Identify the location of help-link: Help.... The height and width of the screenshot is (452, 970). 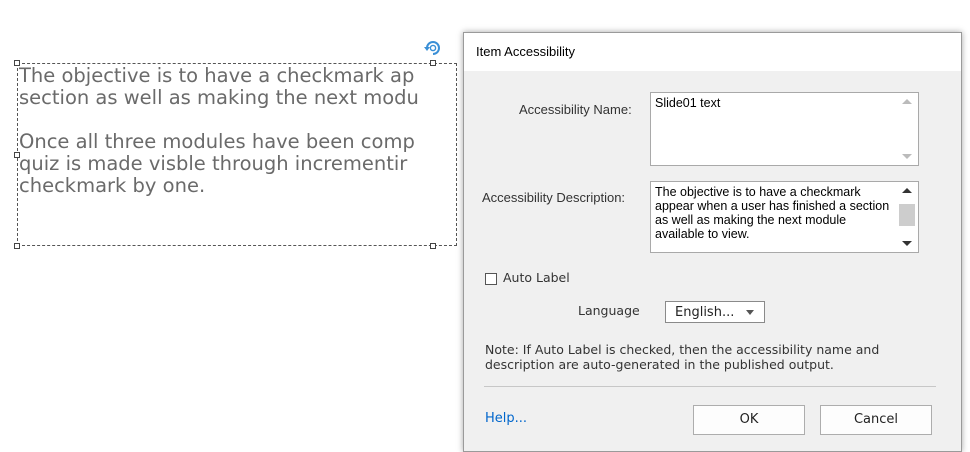
(506, 418).